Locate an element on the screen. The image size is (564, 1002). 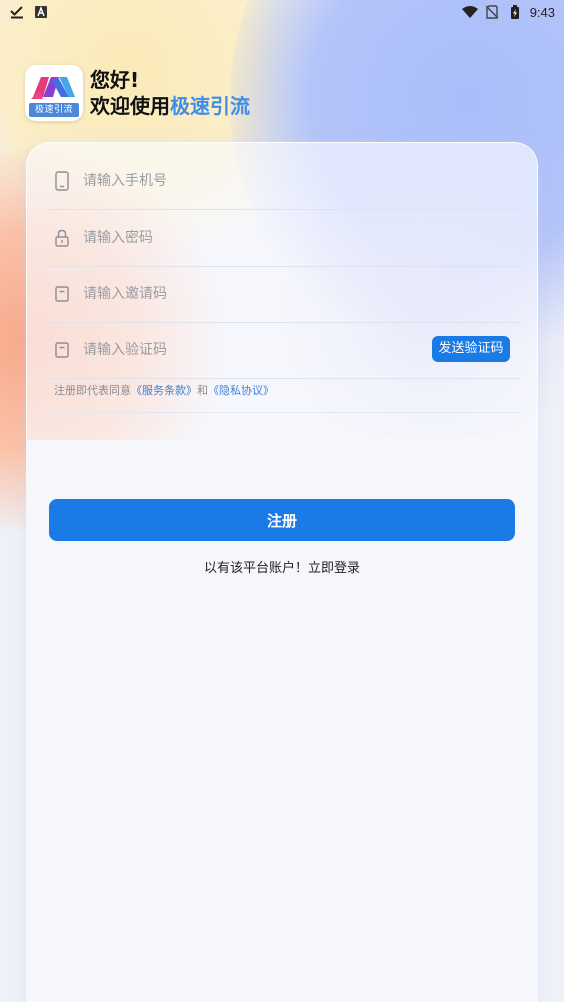
greeting-title: 您好! is located at coordinates (115, 80).